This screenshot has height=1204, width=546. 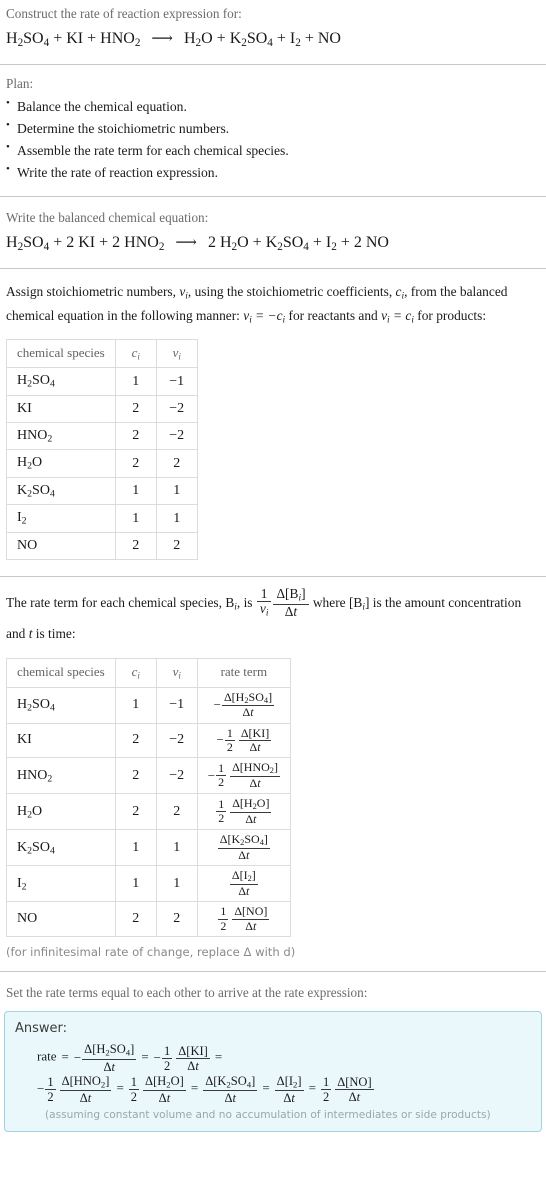 I want to click on term-no: 1 2 Δ[NO] Δt, so click(x=347, y=1089).